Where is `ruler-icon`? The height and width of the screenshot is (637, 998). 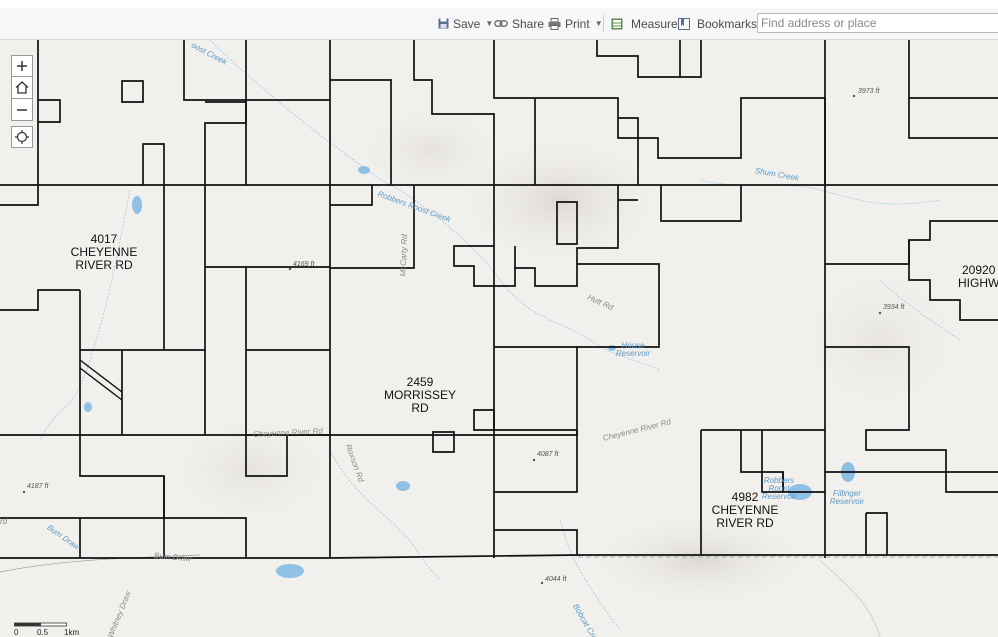
ruler-icon is located at coordinates (617, 23).